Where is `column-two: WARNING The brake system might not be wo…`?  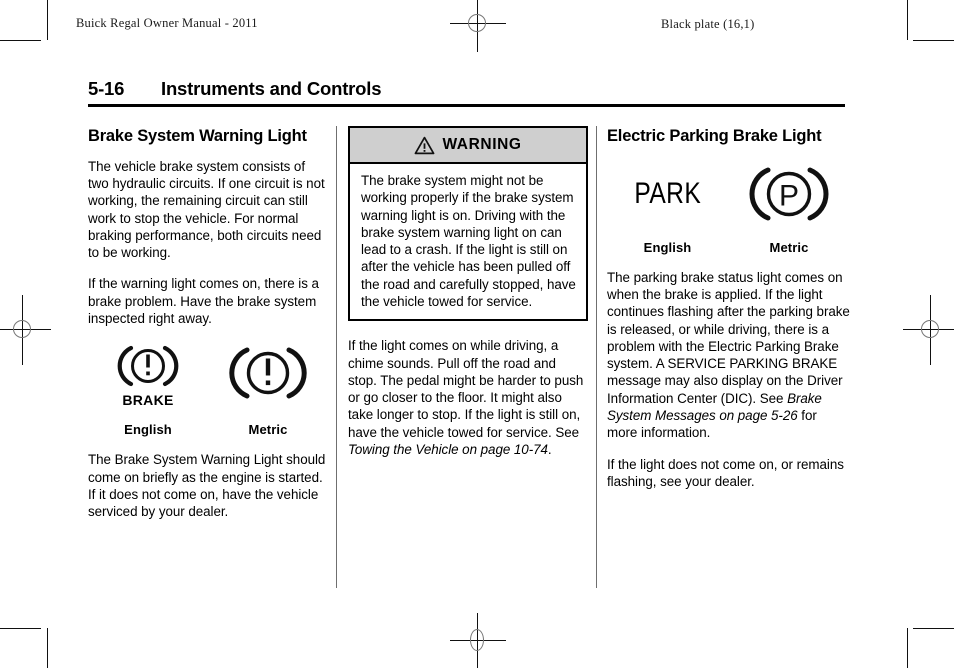
column-two: WARNING The brake system might not be wo… is located at coordinates (468, 292).